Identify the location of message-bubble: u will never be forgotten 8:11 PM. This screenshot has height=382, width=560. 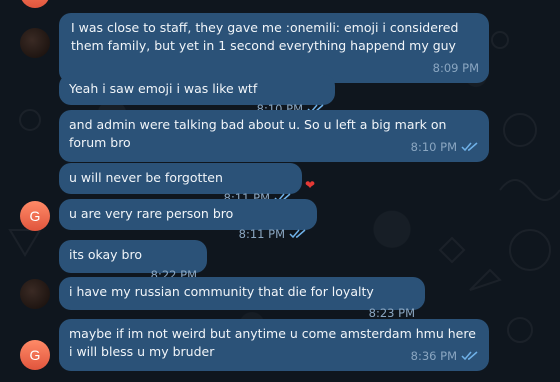
(180, 184).